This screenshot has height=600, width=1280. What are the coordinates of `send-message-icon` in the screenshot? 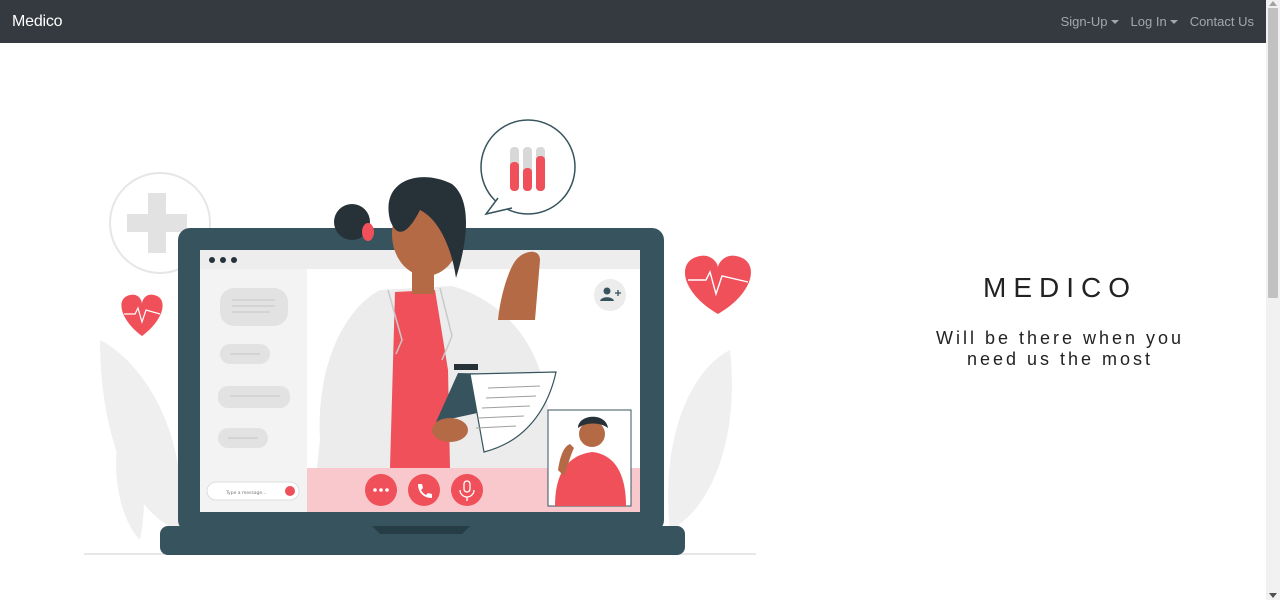 It's located at (290, 491).